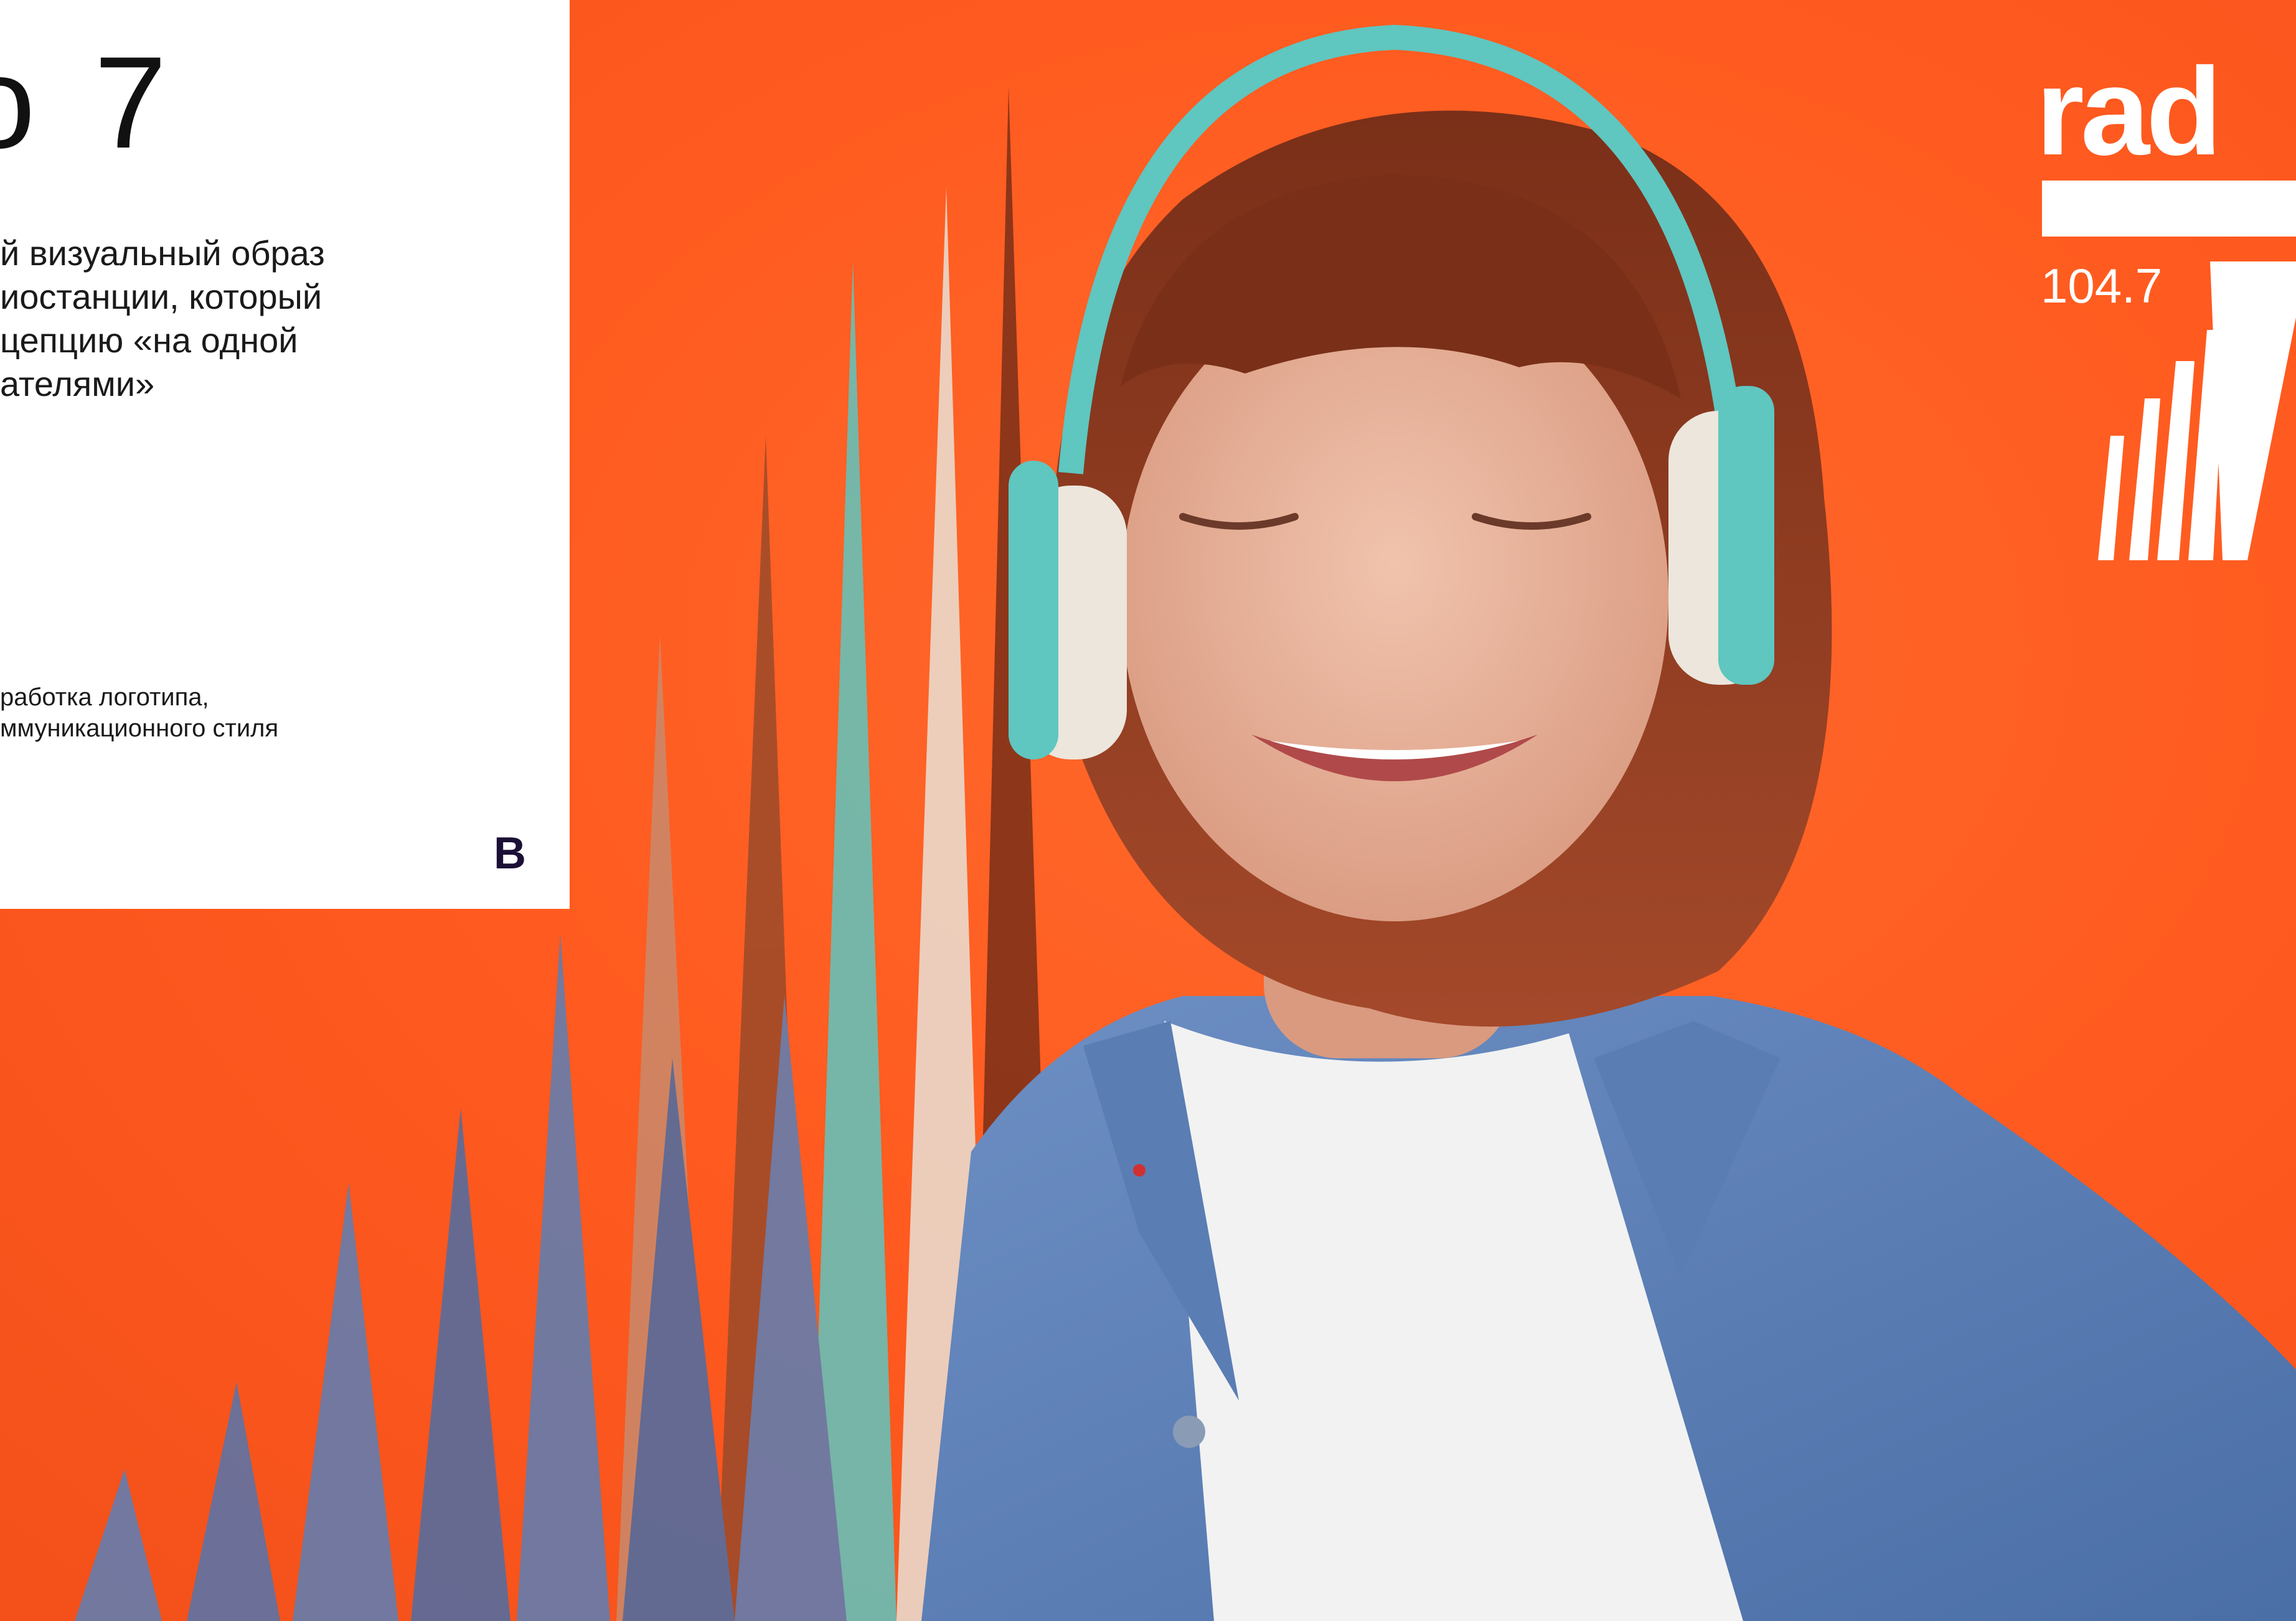 The width and height of the screenshot is (2296, 1621). I want to click on radio-logo: rad 104.7, so click(2166, 311).